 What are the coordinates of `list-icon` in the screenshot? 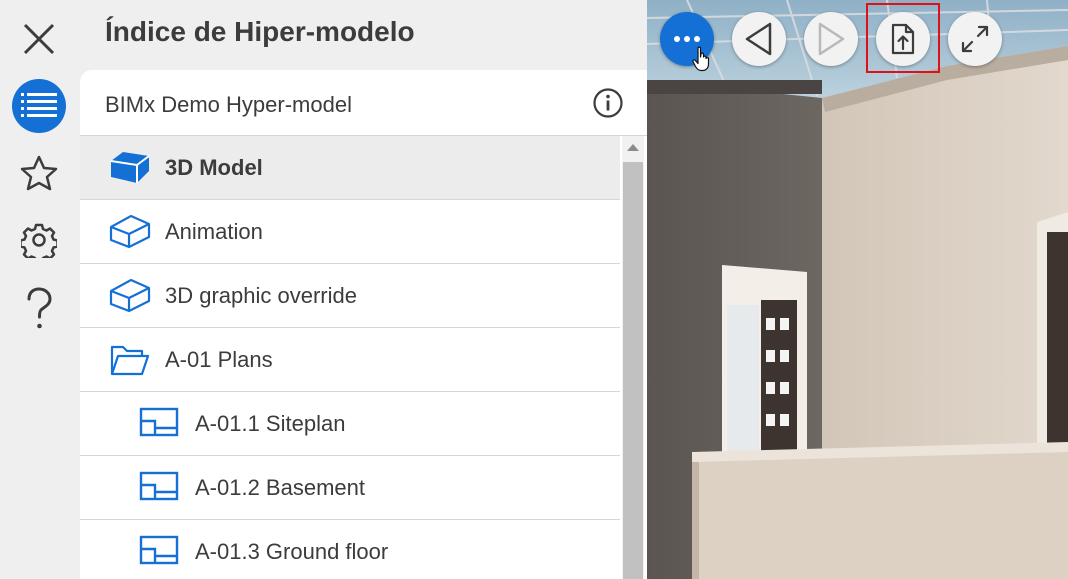 It's located at (39, 105).